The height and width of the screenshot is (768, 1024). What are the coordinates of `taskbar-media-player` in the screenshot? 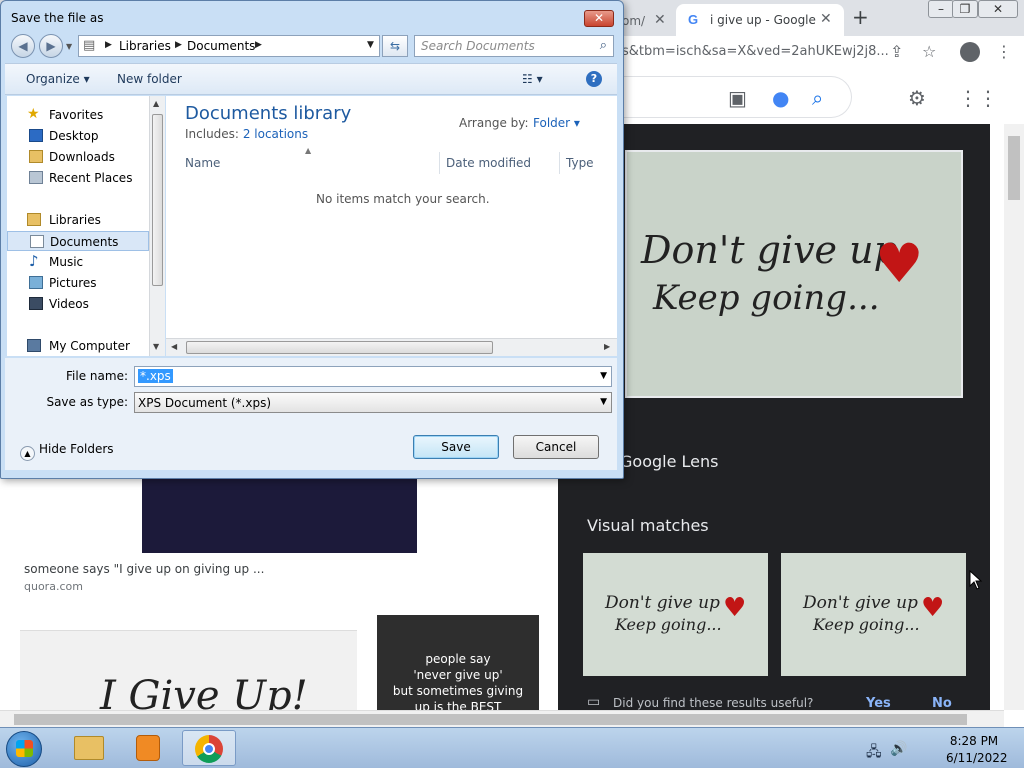 It's located at (149, 748).